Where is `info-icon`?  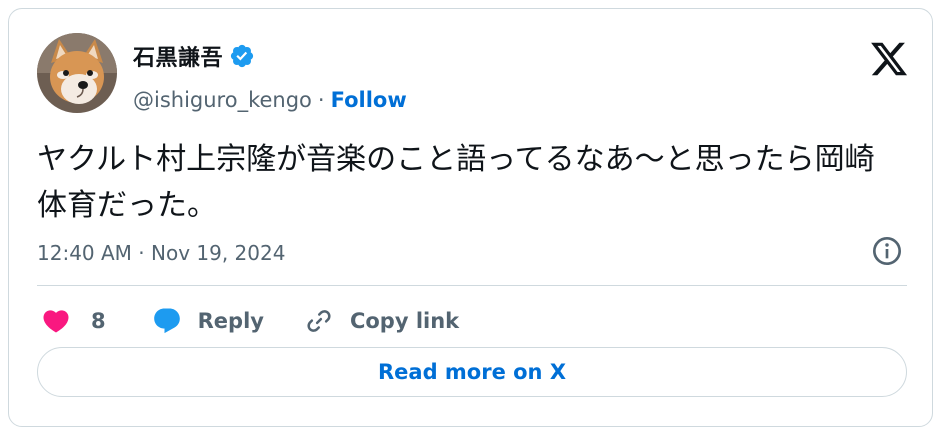 info-icon is located at coordinates (887, 251).